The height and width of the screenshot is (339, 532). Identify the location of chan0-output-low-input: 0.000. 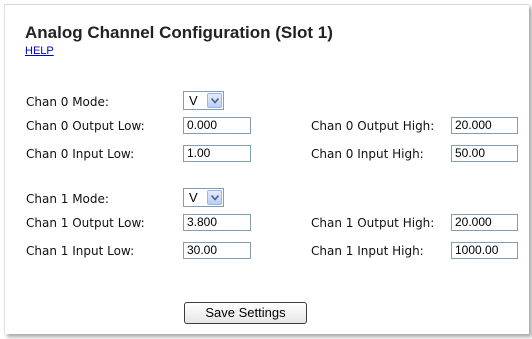
(217, 125).